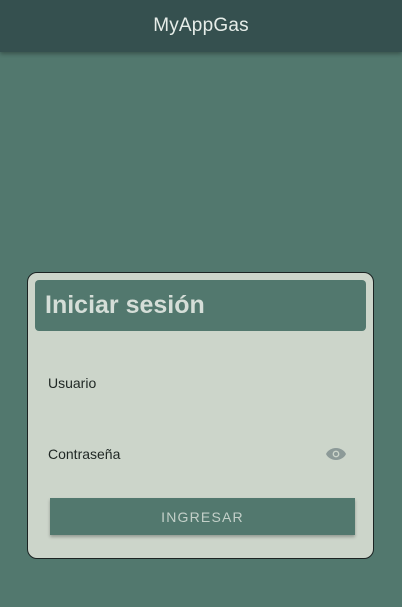 The image size is (402, 607). Describe the element at coordinates (72, 383) in the screenshot. I see `username-label: Usuario` at that location.